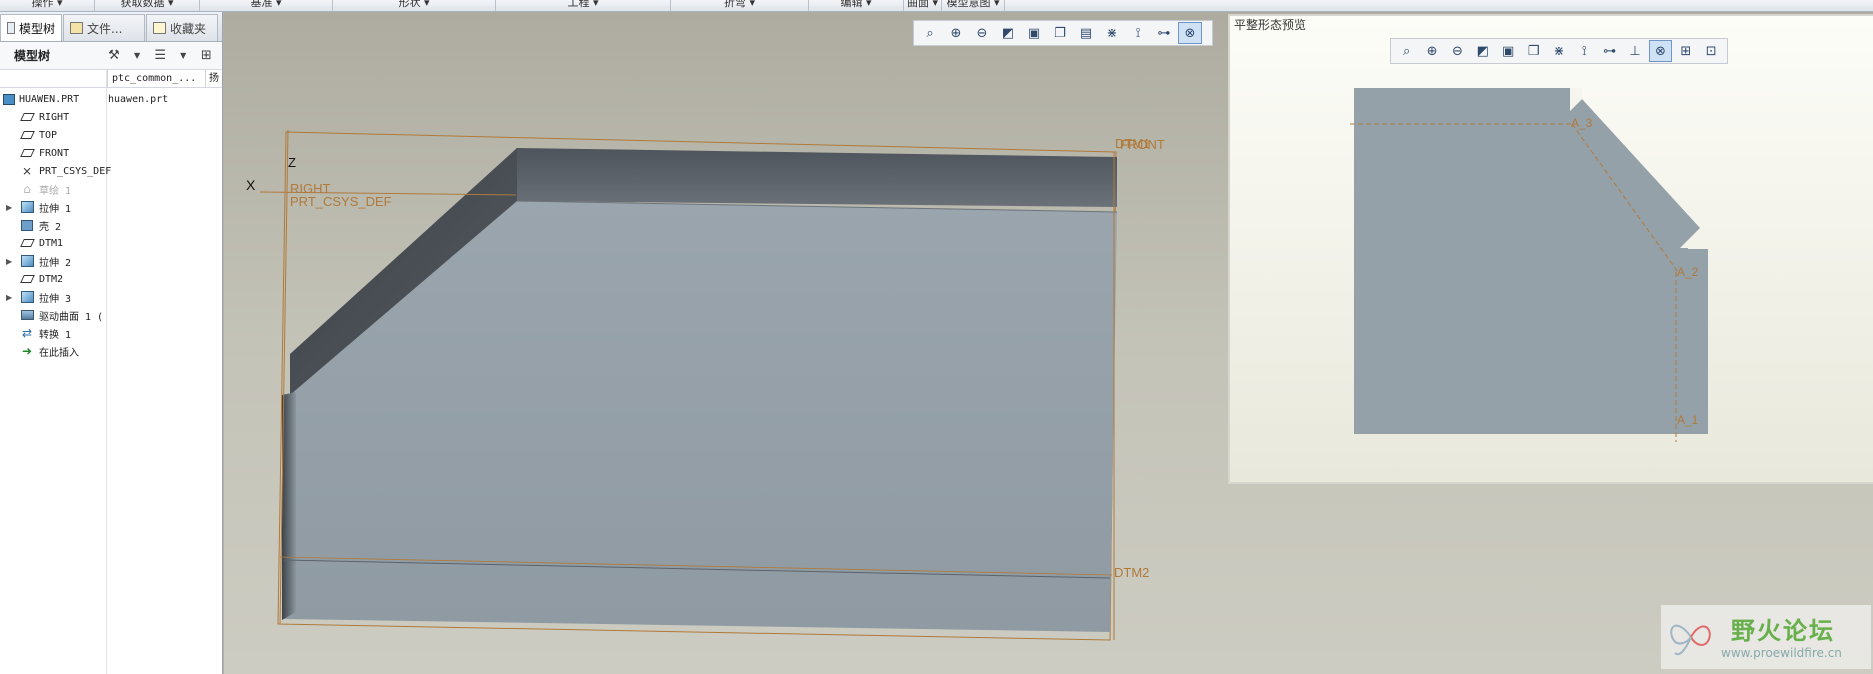 The width and height of the screenshot is (1873, 674). Describe the element at coordinates (55, 263) in the screenshot. I see `tree-node-label: 拉伸 2` at that location.